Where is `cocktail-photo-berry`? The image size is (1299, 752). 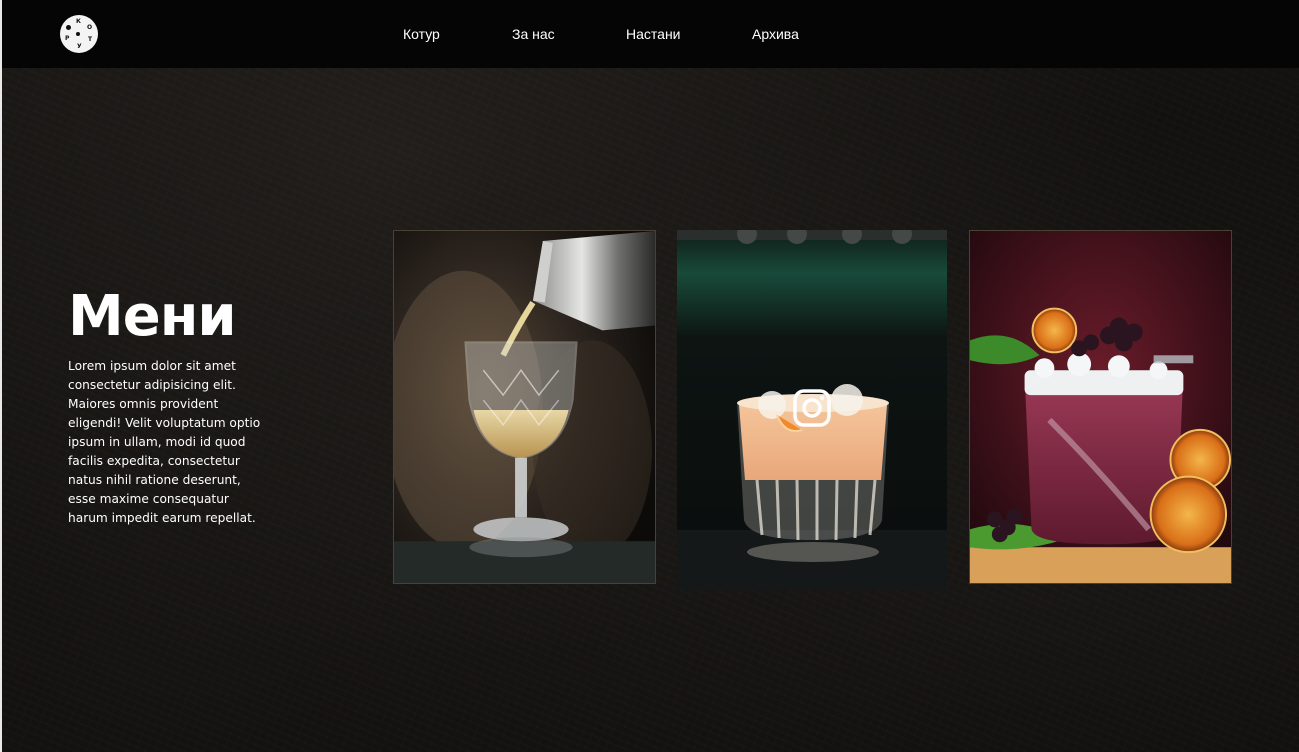
cocktail-photo-berry is located at coordinates (1100, 407).